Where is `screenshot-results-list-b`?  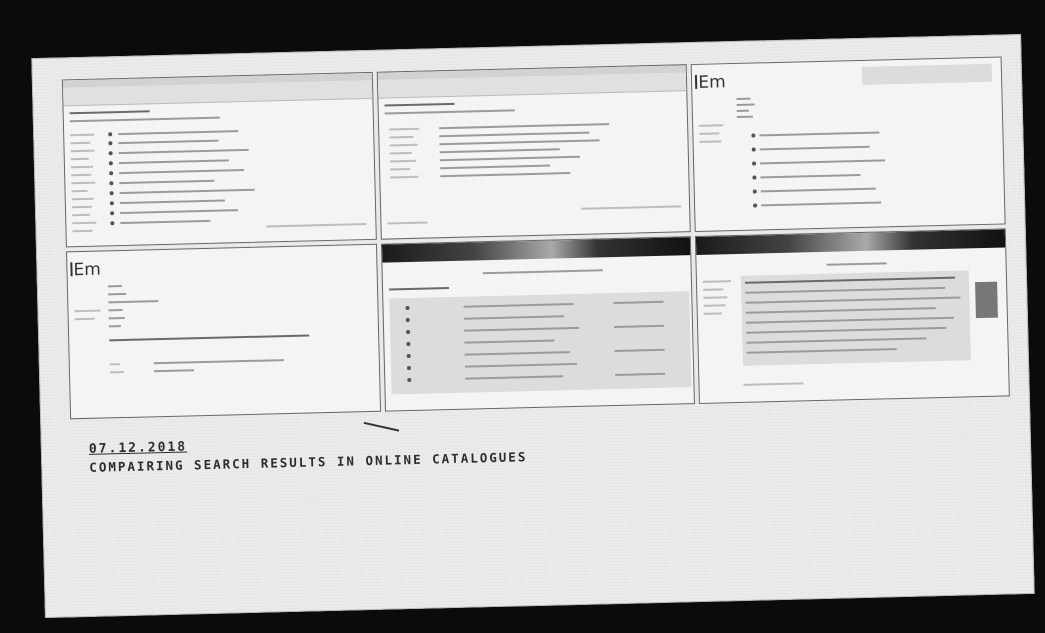
screenshot-results-list-b is located at coordinates (534, 152).